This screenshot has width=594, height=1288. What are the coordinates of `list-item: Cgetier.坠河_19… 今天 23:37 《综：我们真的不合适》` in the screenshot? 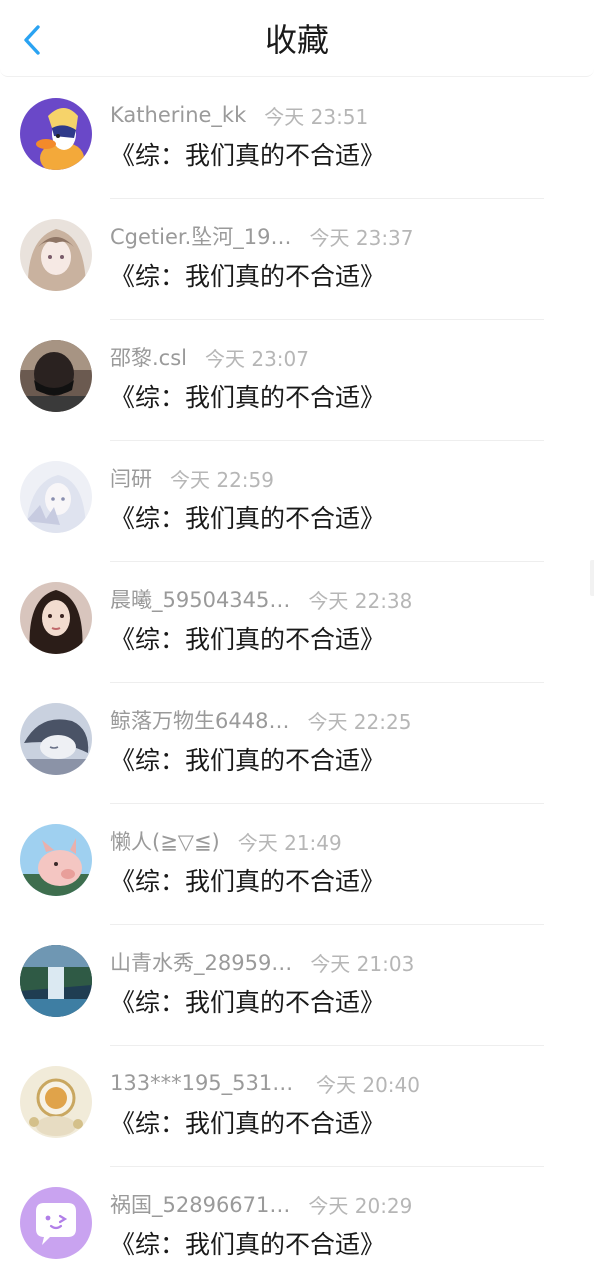 It's located at (297, 259).